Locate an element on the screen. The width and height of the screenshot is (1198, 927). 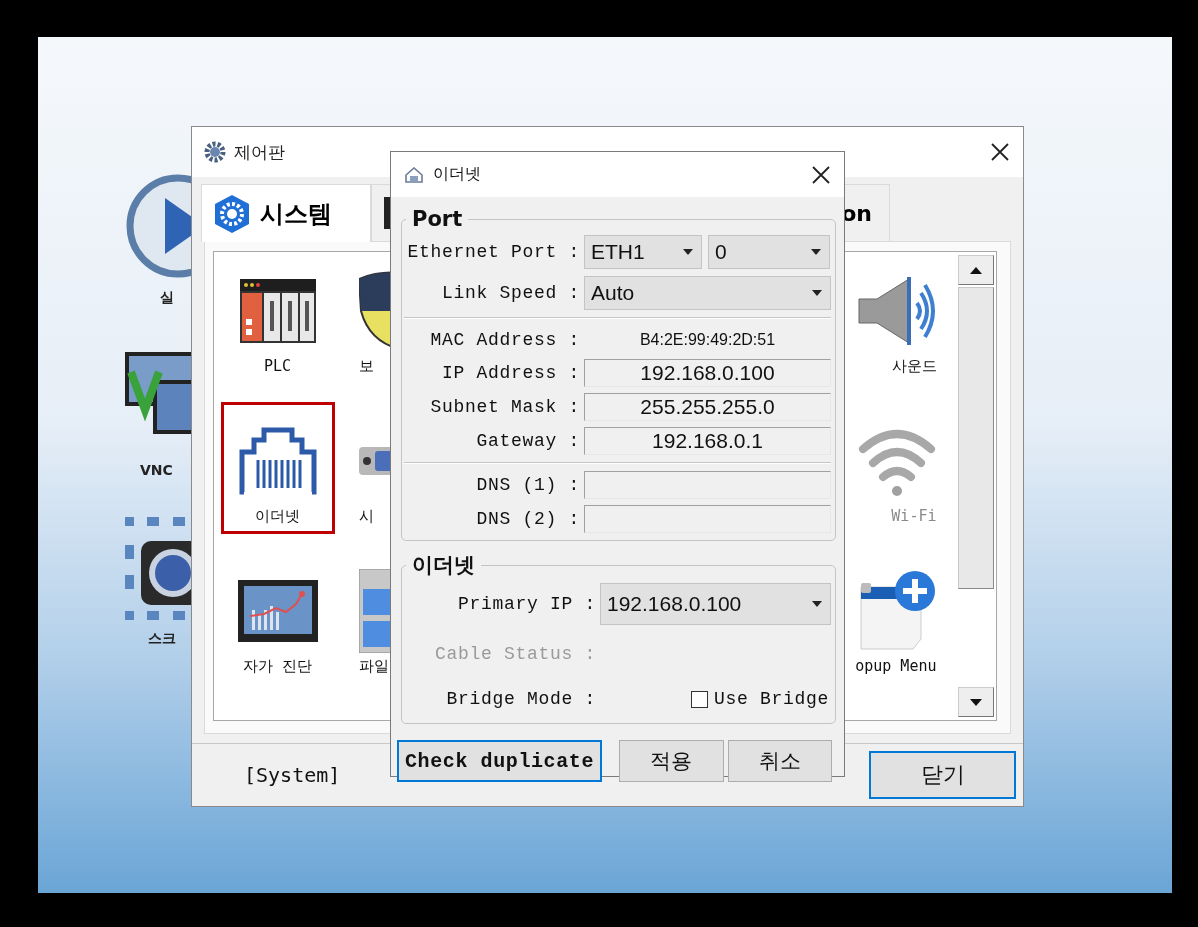
item-label: 자가 진단 is located at coordinates (277, 666).